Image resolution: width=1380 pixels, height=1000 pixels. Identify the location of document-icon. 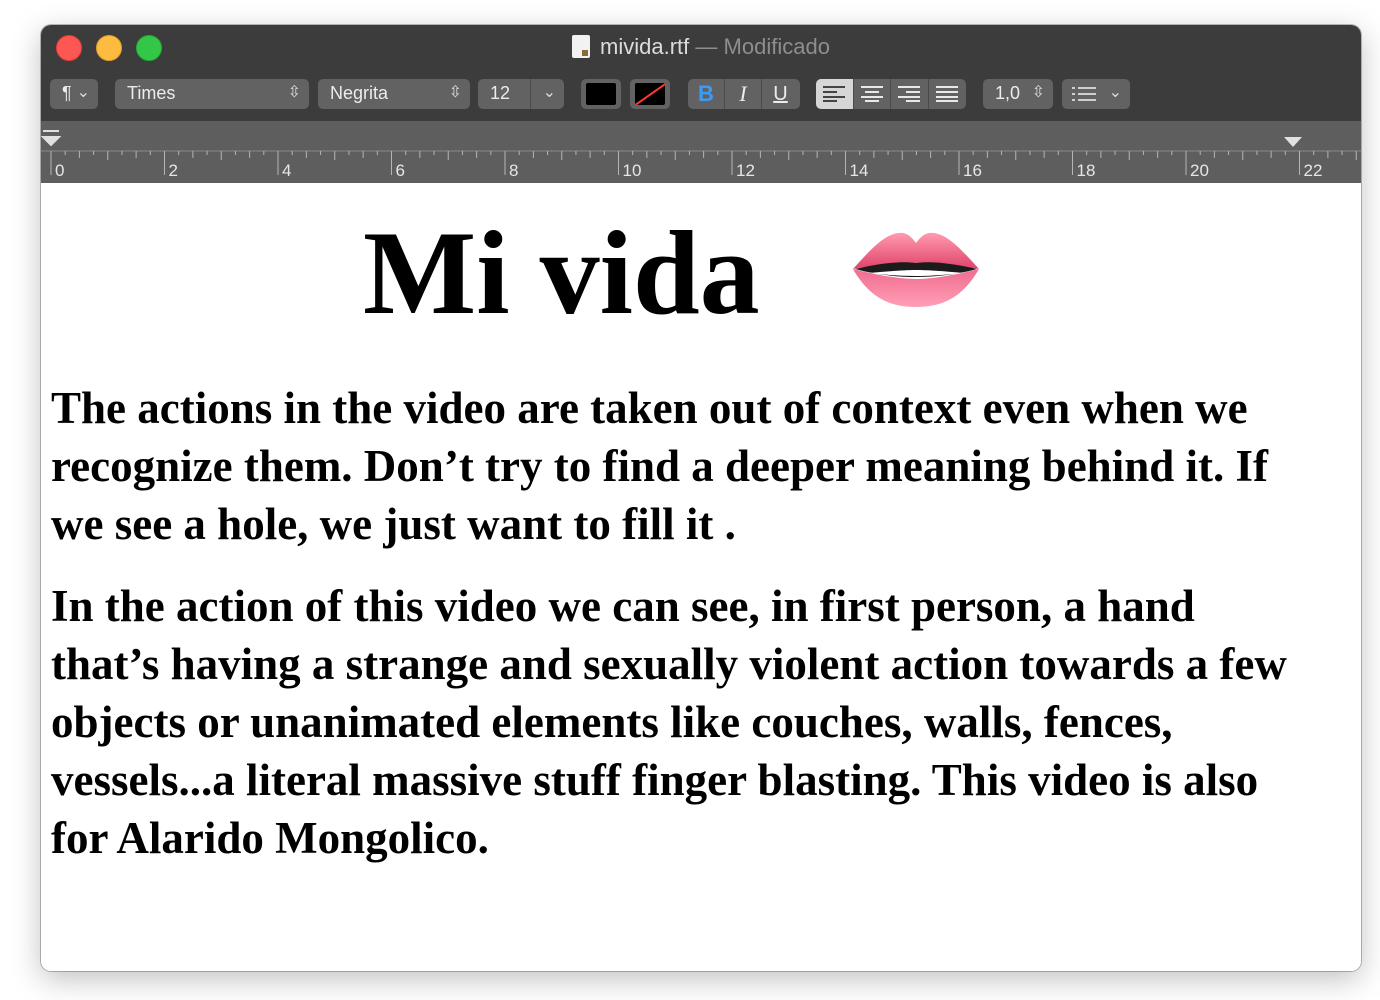
(581, 46).